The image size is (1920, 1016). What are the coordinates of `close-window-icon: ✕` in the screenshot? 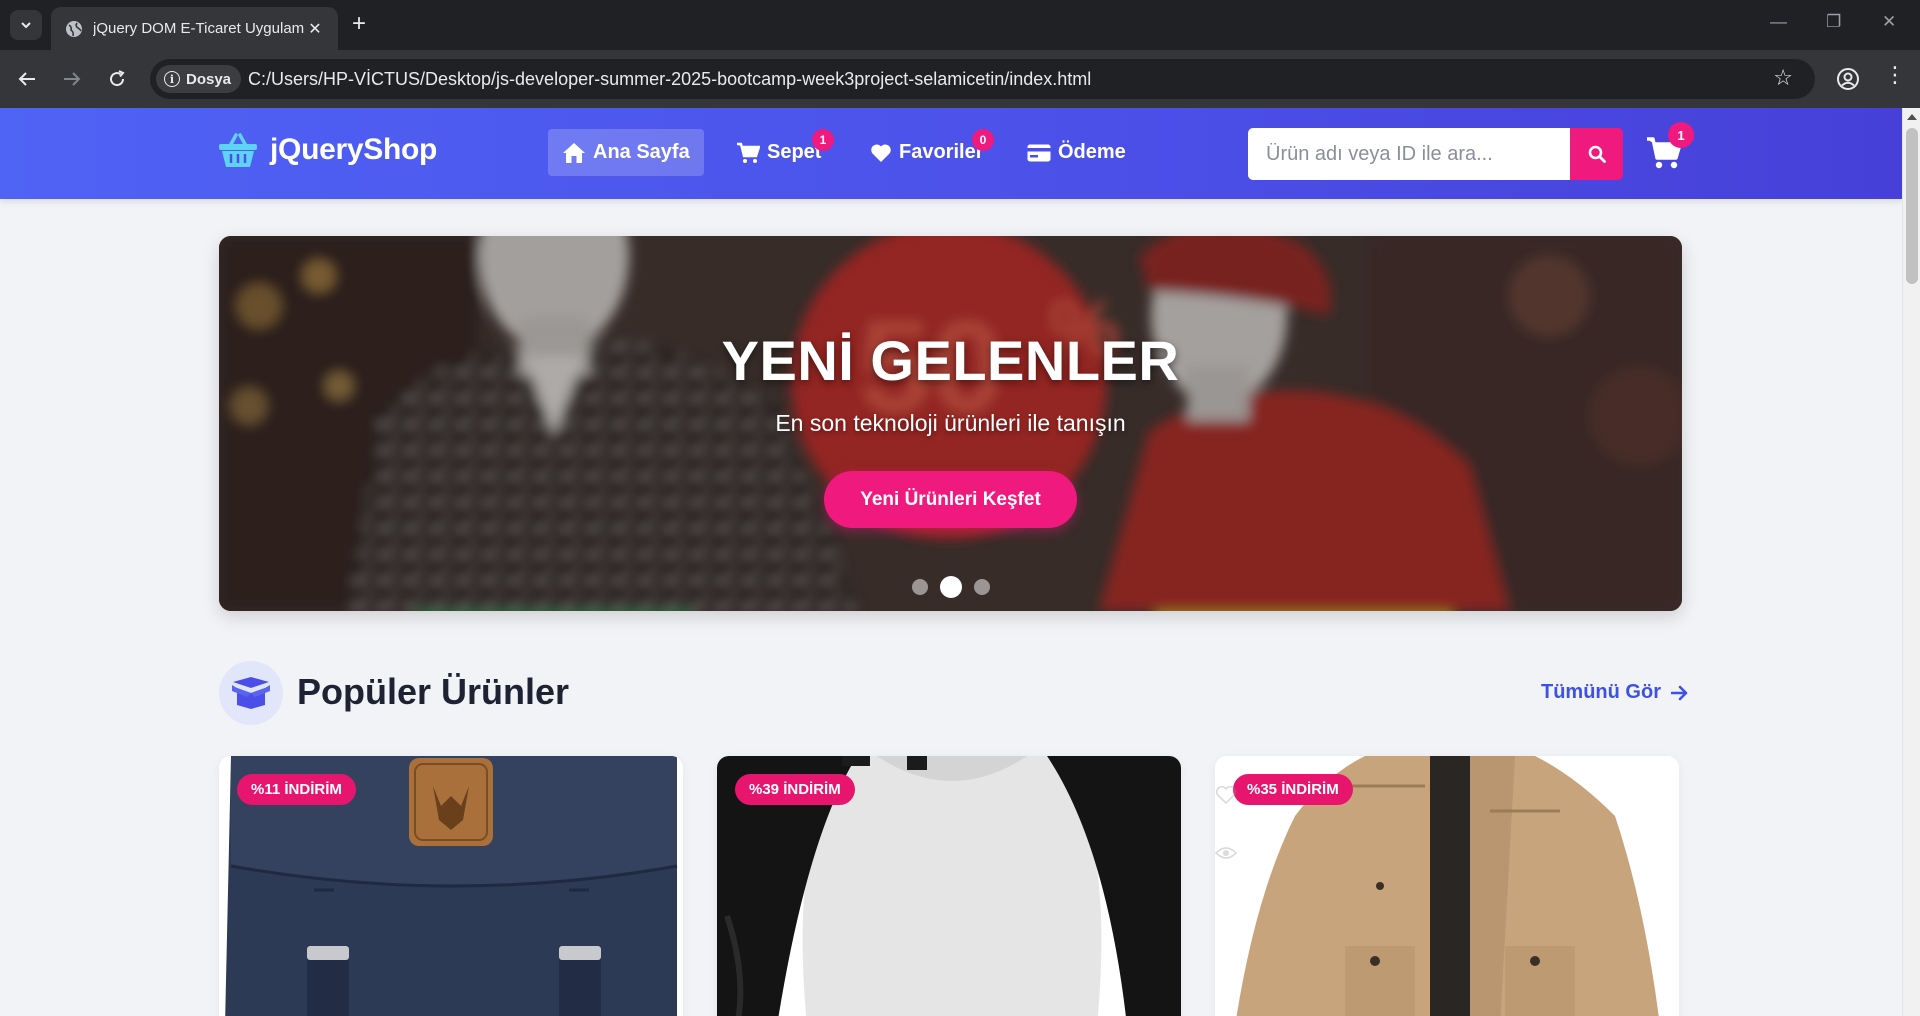 It's located at (1889, 22).